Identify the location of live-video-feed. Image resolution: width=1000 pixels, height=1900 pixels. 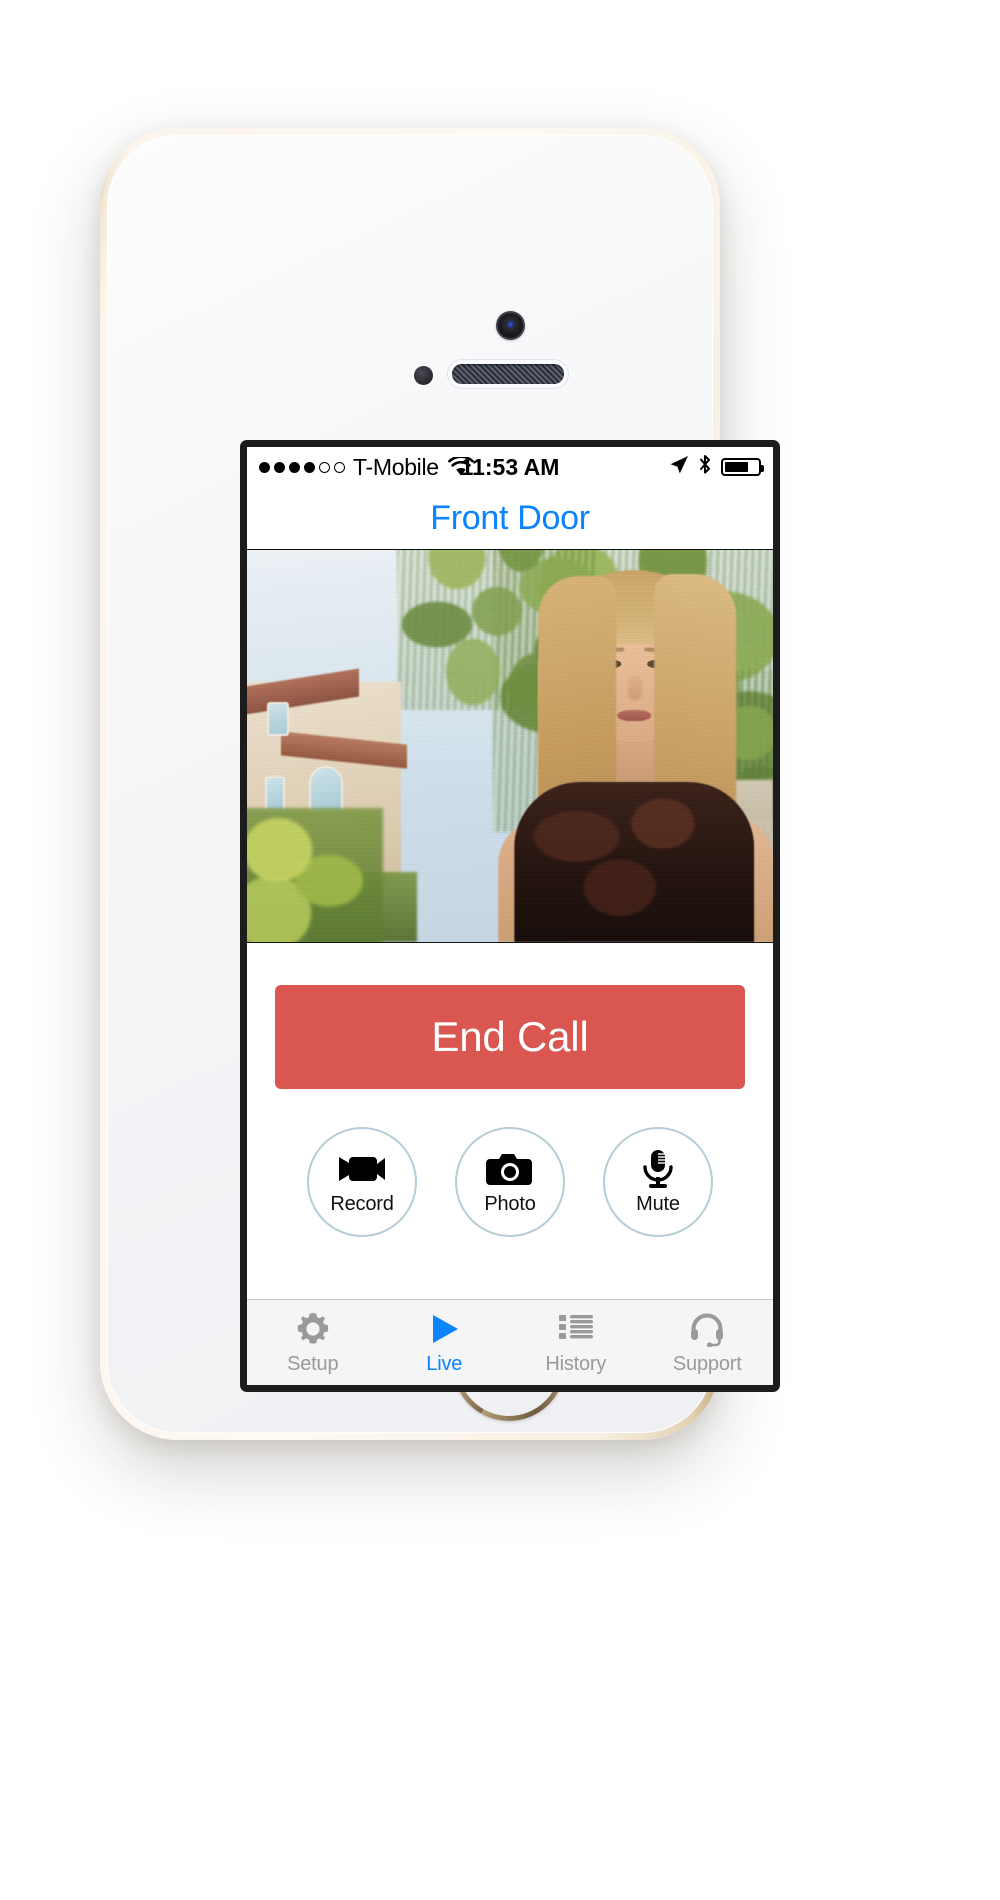
(510, 746).